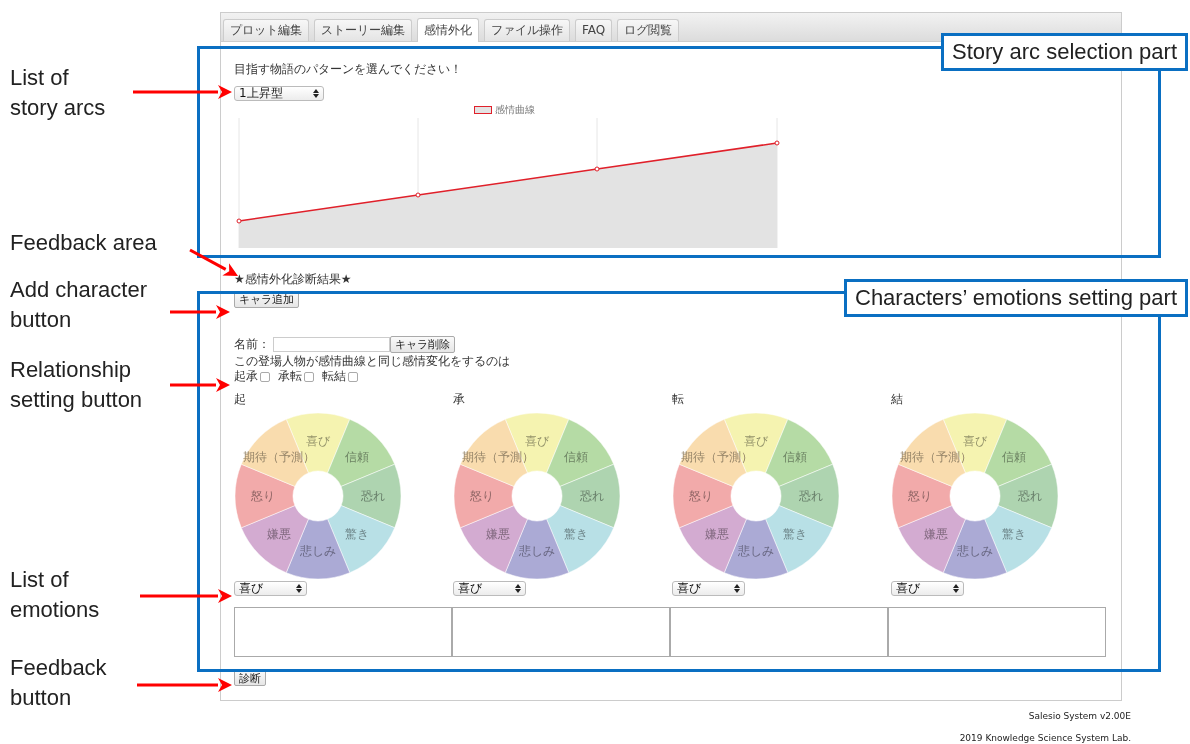  I want to click on tab: ログ閲覧, so click(648, 30).